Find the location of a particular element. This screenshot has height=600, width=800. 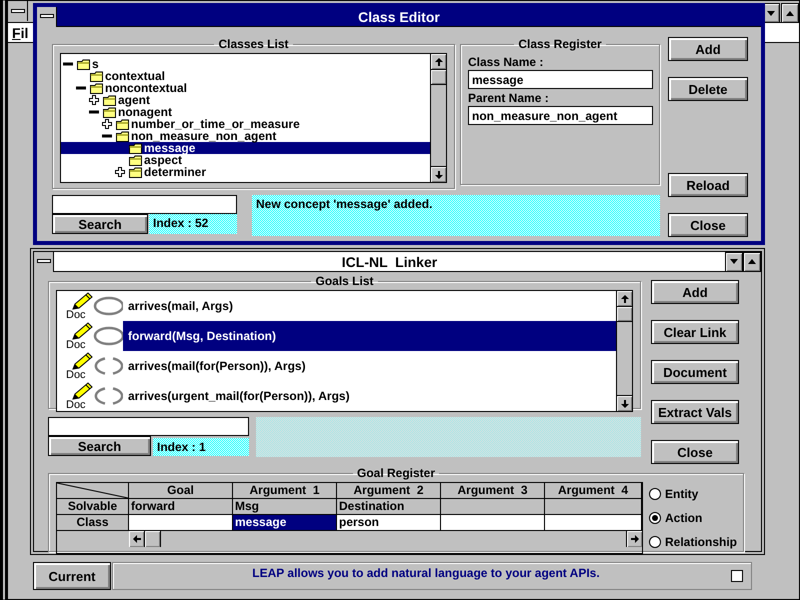

dialog-button: Clear Link is located at coordinates (695, 332).